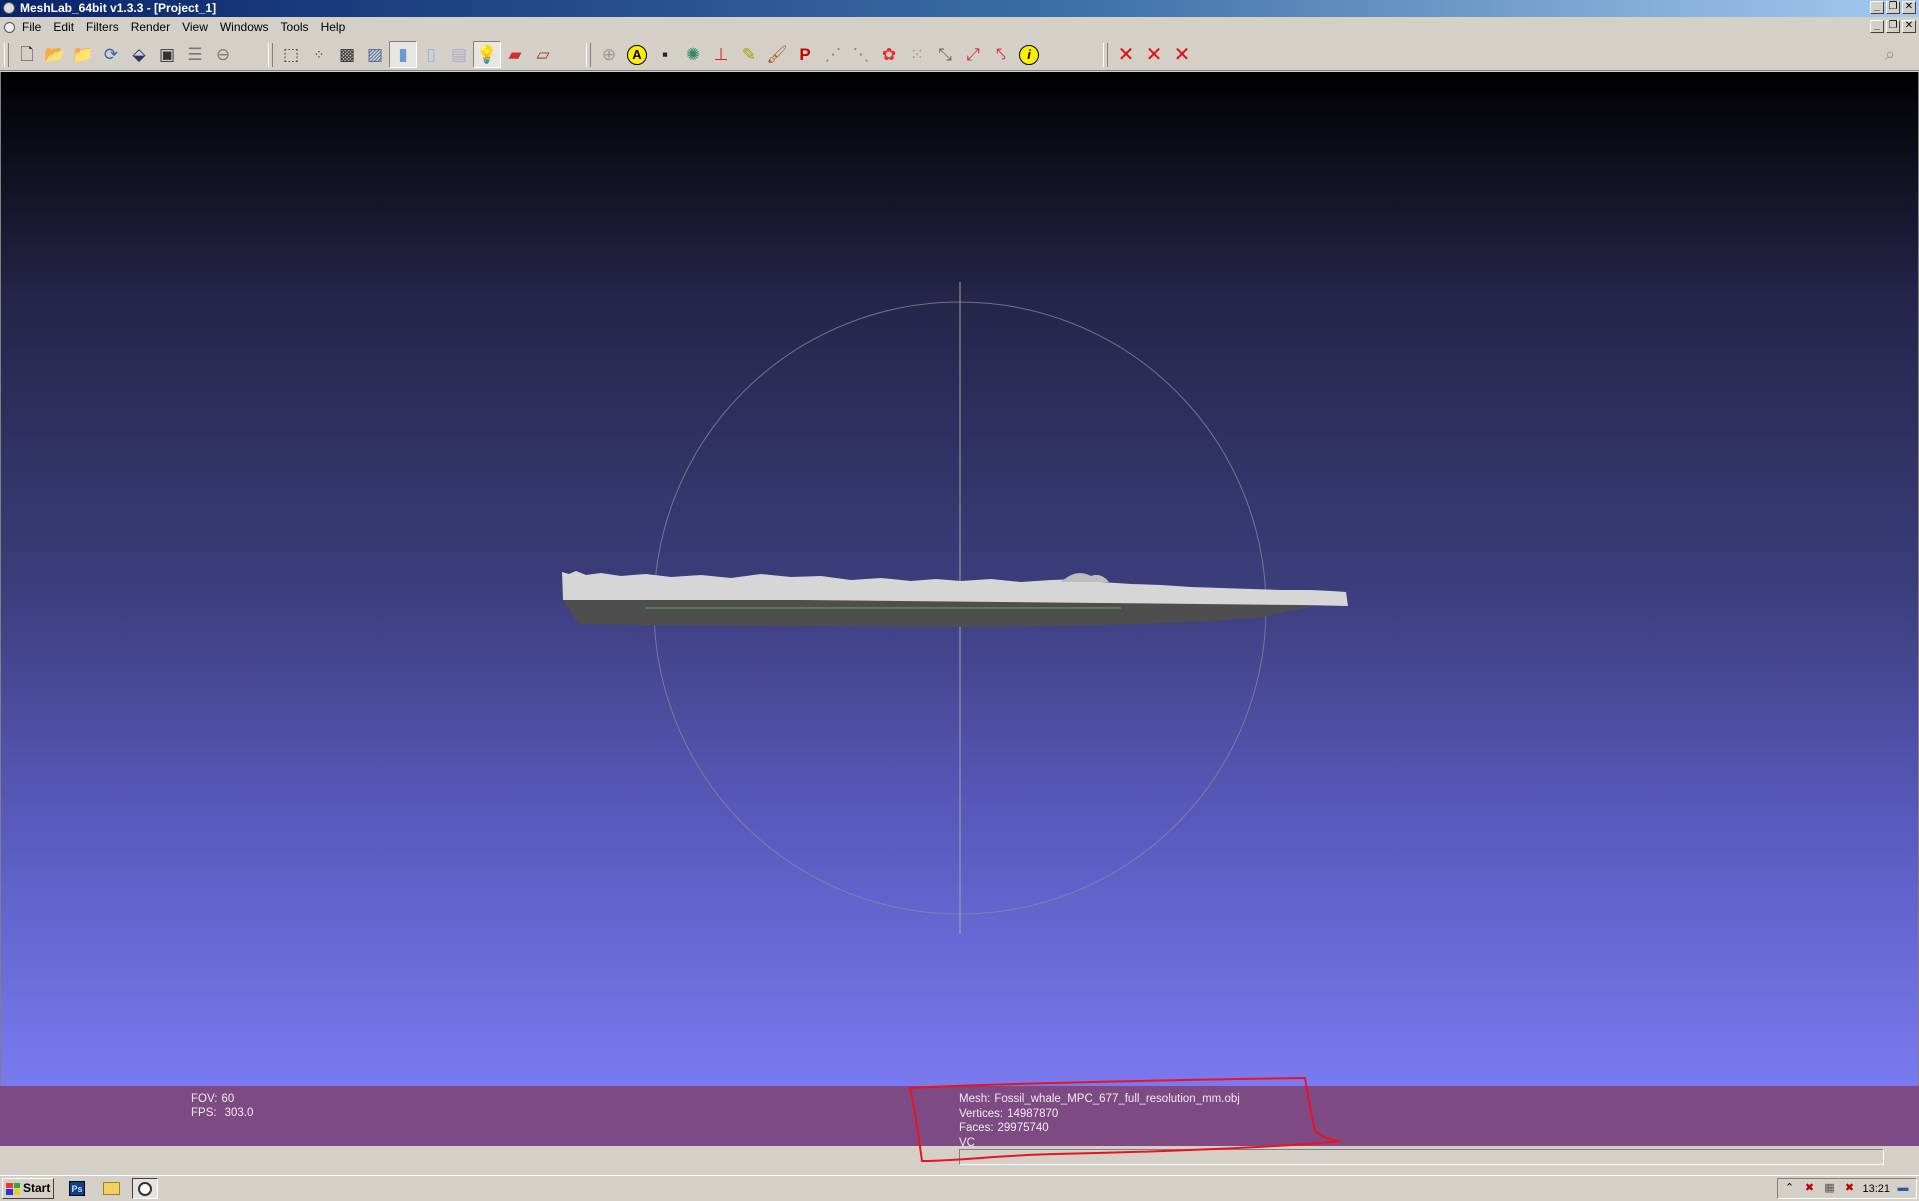 The height and width of the screenshot is (1201, 1919). What do you see at coordinates (347, 54) in the screenshot?
I see `wireframe-icon: ▩` at bounding box center [347, 54].